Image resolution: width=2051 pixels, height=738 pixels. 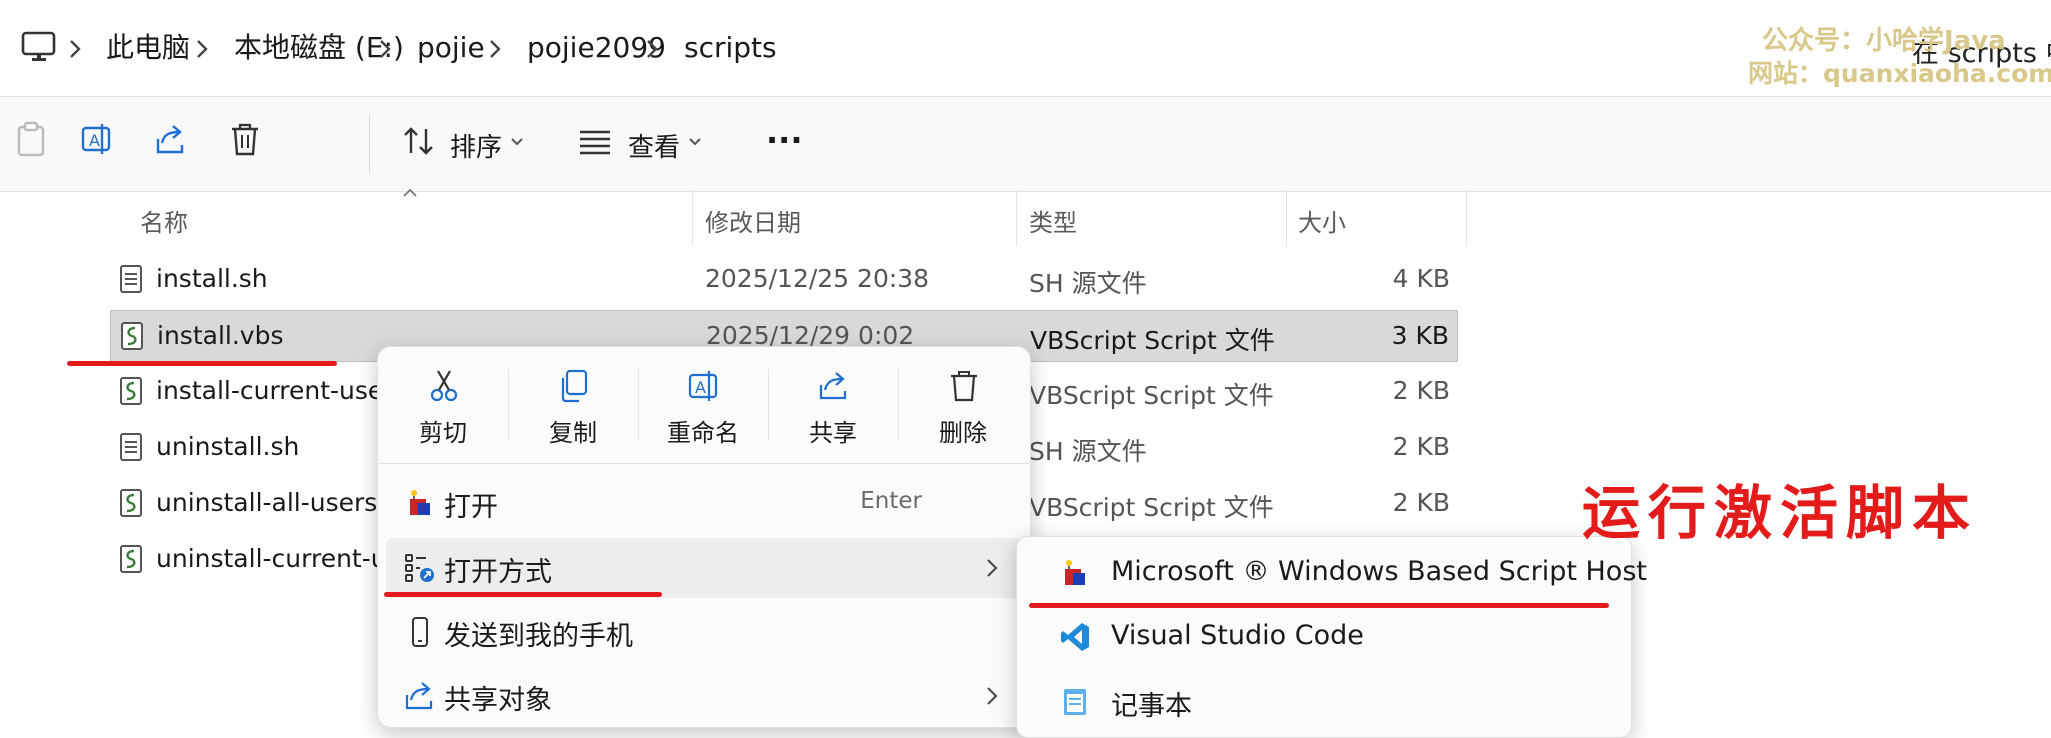 I want to click on sort-button: 排序, so click(x=476, y=145).